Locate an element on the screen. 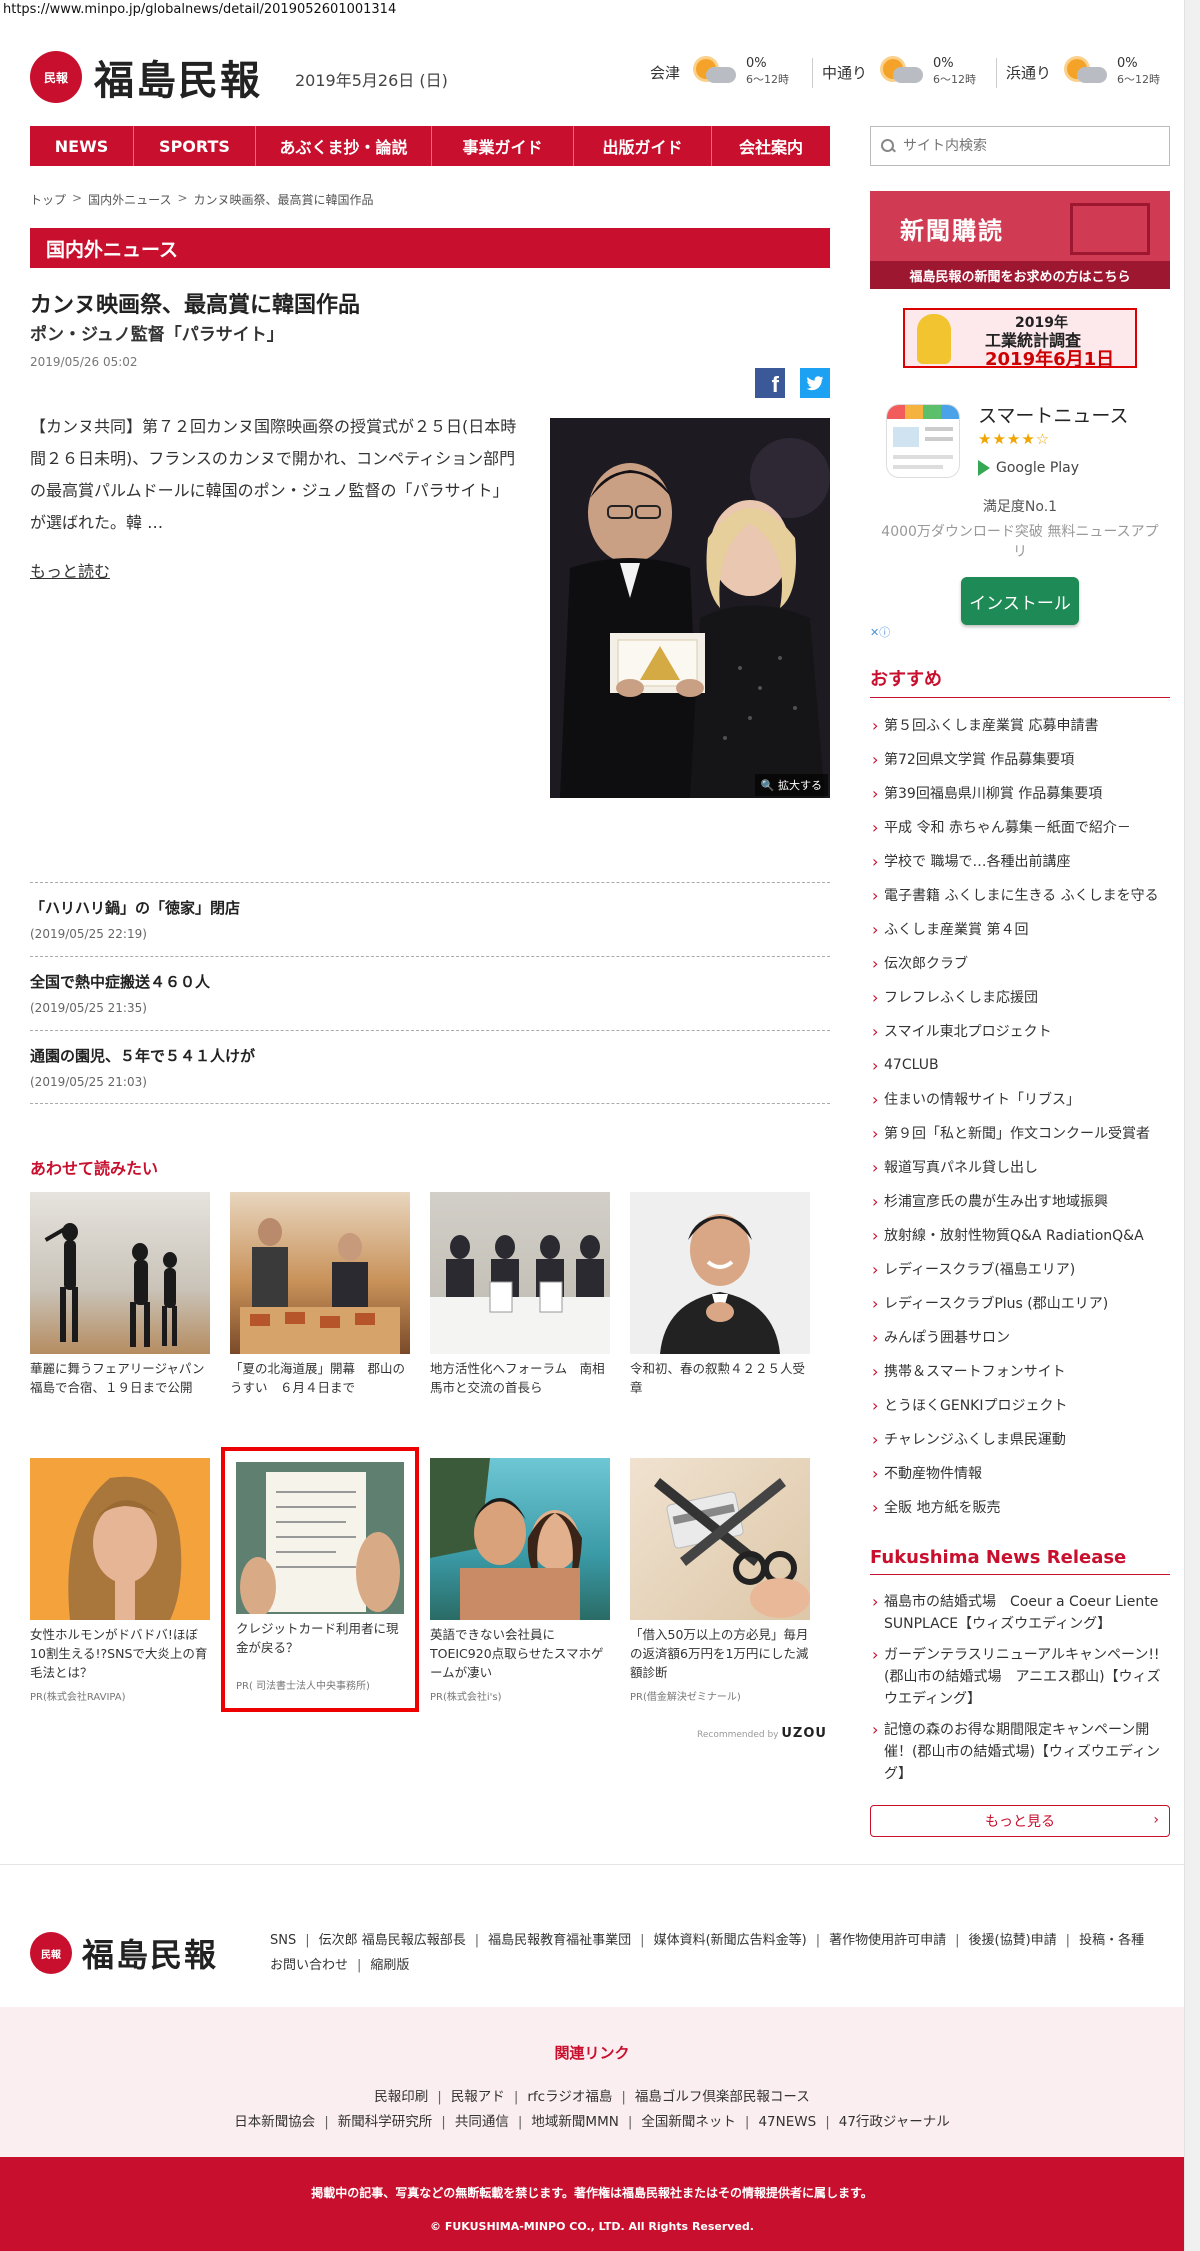 The width and height of the screenshot is (1200, 2251). news-release-heading: Fukushima News Release is located at coordinates (1020, 1561).